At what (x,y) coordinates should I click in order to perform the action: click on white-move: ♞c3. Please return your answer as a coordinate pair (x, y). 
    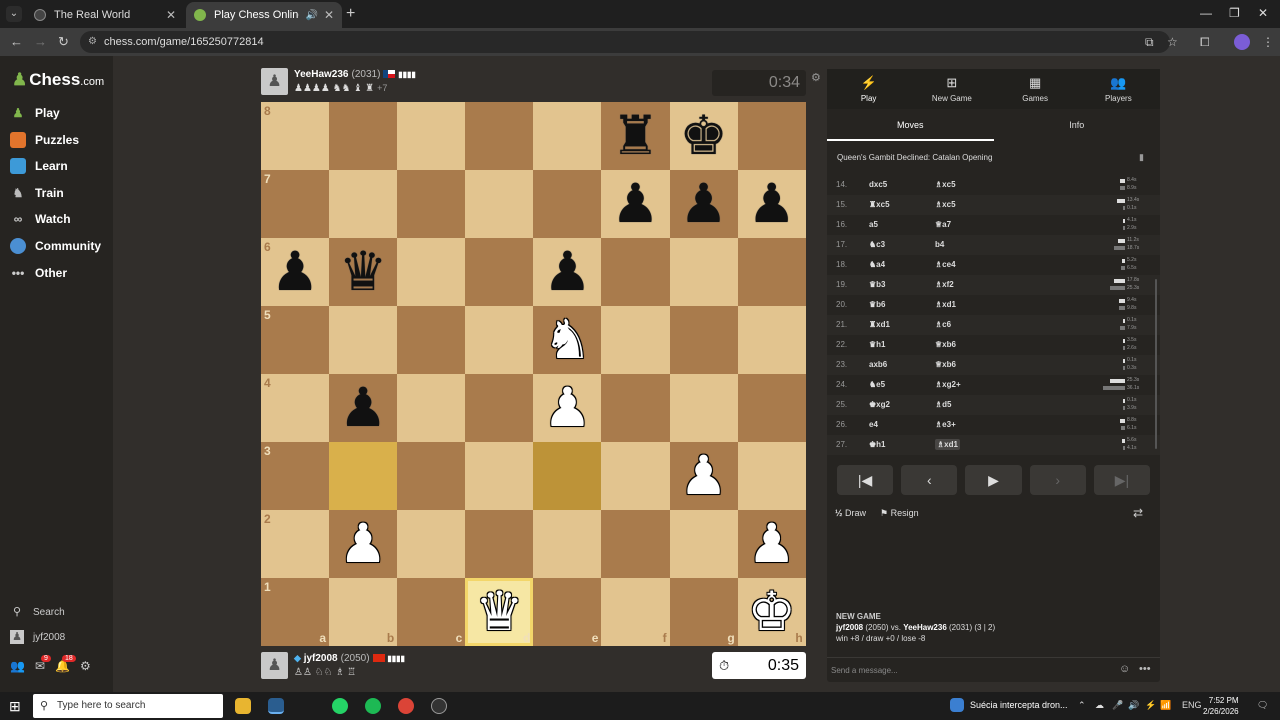
    Looking at the image, I should click on (877, 244).